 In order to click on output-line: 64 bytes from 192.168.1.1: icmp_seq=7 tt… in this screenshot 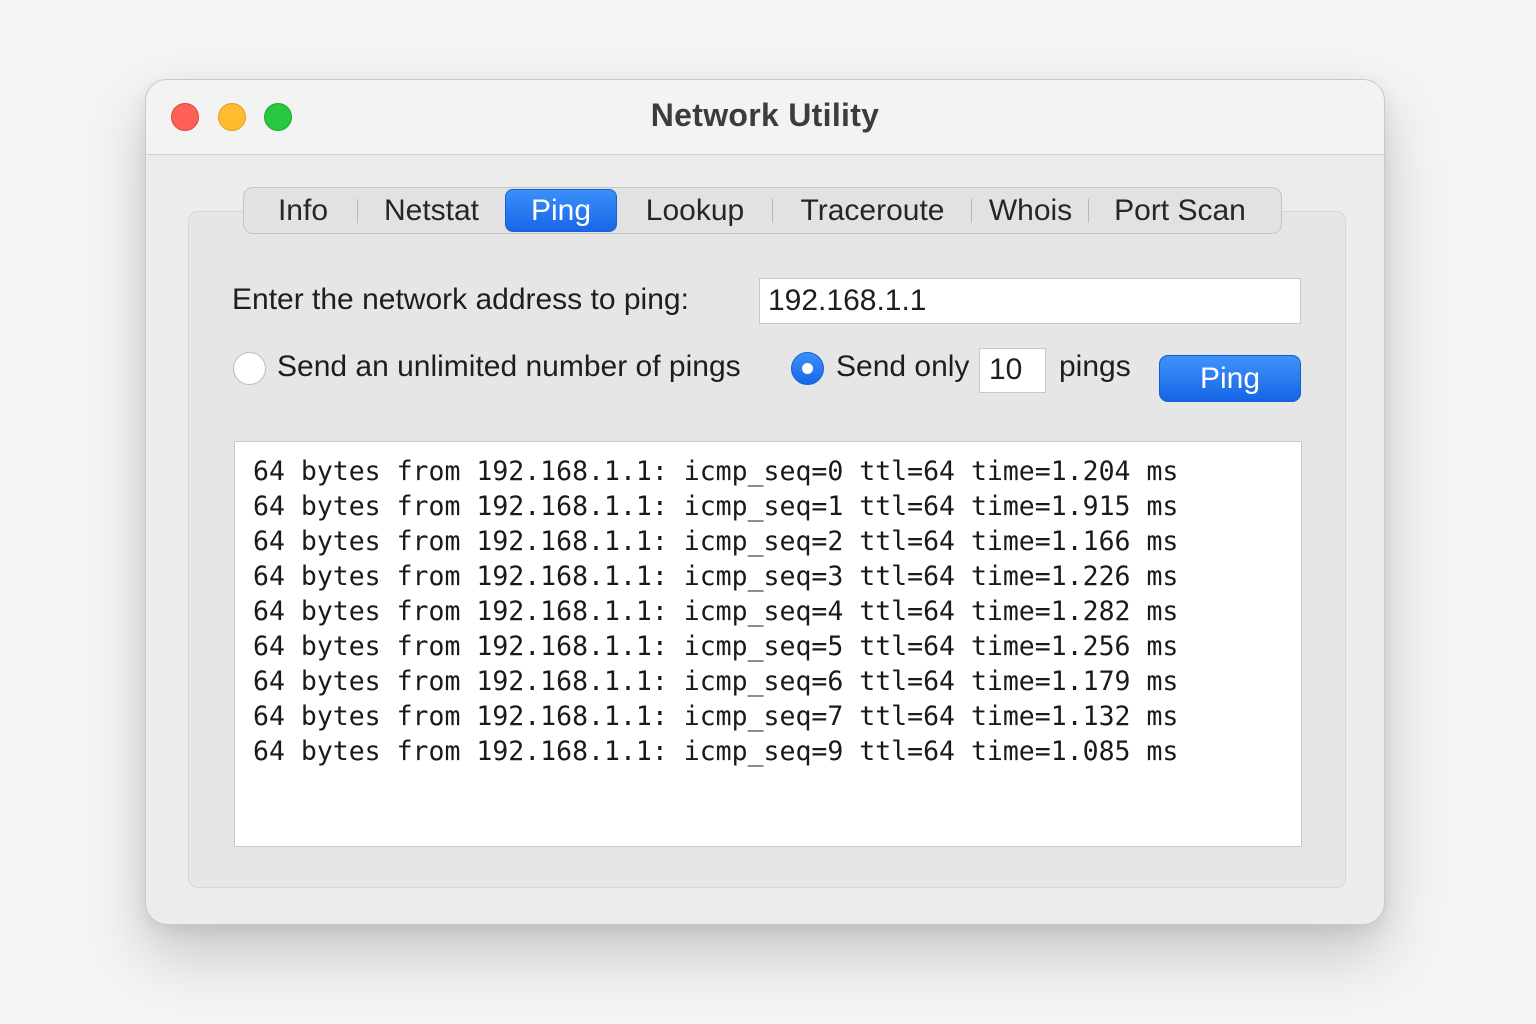, I will do `click(716, 716)`.